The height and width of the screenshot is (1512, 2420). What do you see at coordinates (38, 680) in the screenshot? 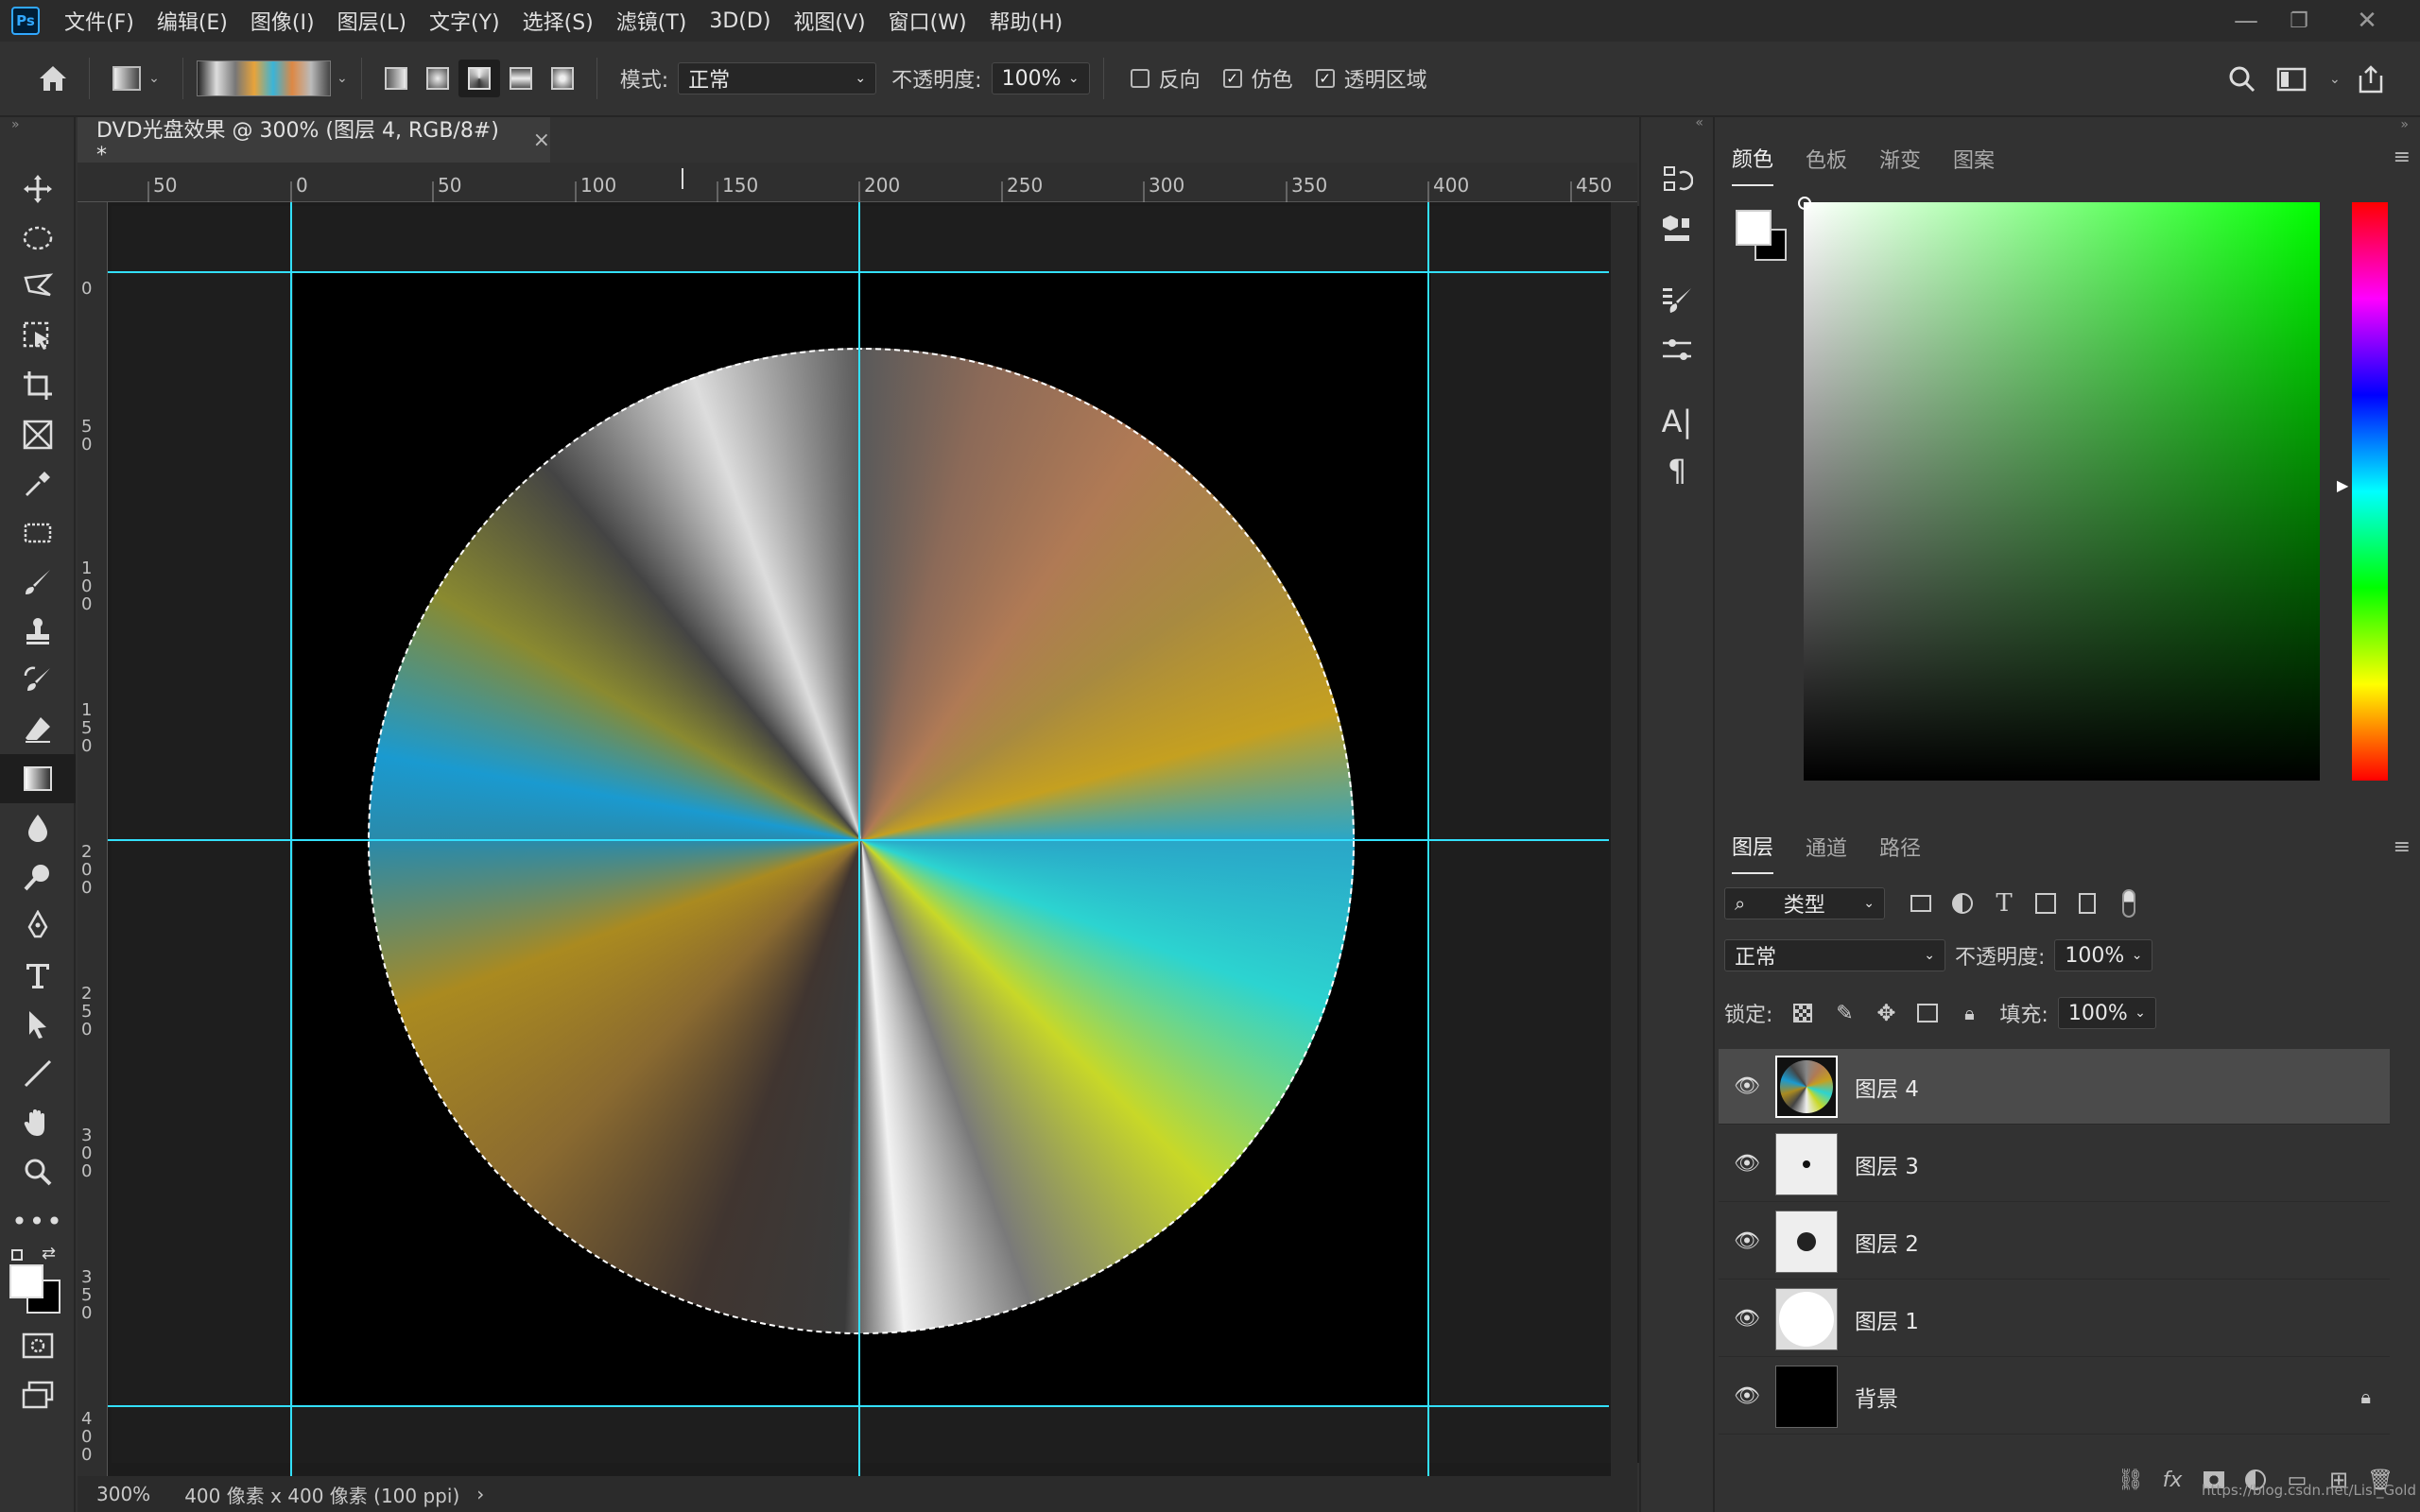
I see `history-brush-tool` at bounding box center [38, 680].